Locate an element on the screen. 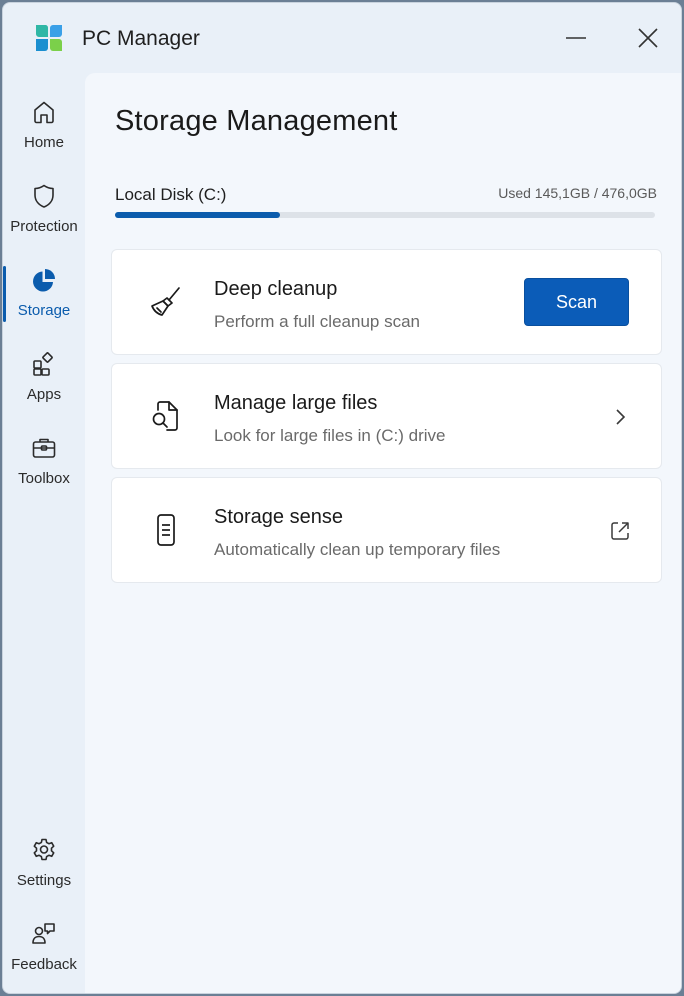  close-icon is located at coordinates (648, 38).